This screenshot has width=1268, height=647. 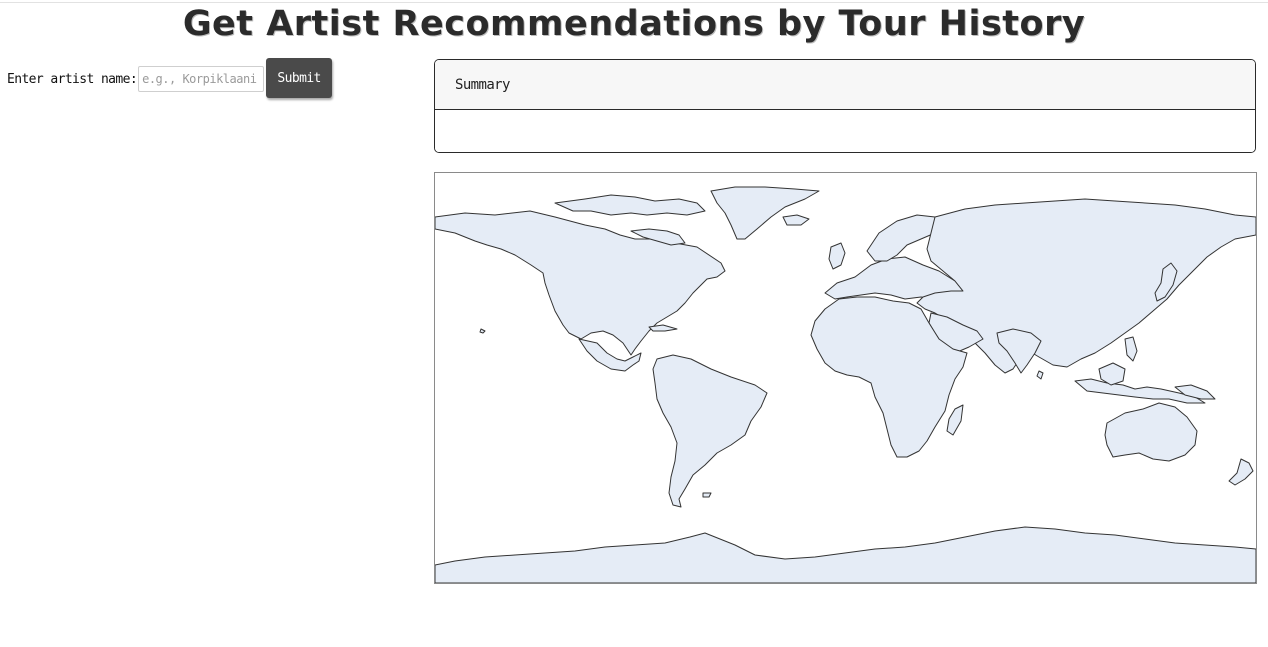 I want to click on summary-panel: Summary, so click(x=845, y=106).